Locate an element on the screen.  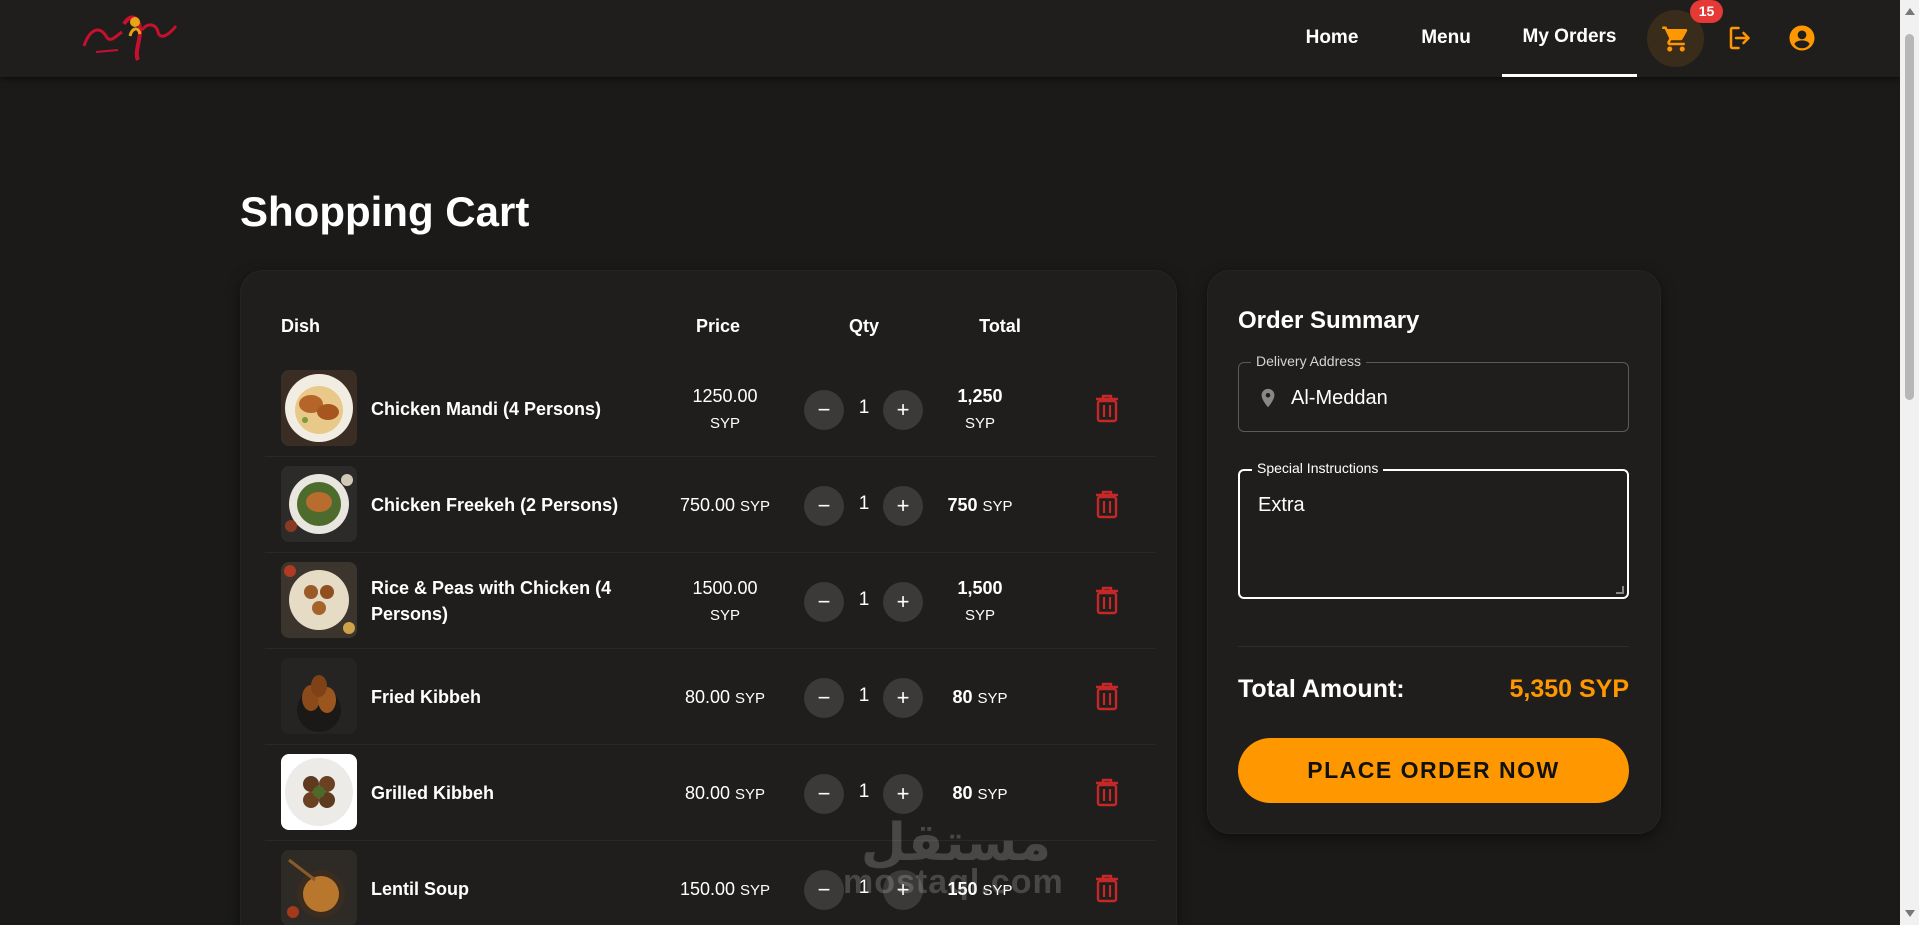
dish-name: Grilled Kibbeh is located at coordinates (433, 793).